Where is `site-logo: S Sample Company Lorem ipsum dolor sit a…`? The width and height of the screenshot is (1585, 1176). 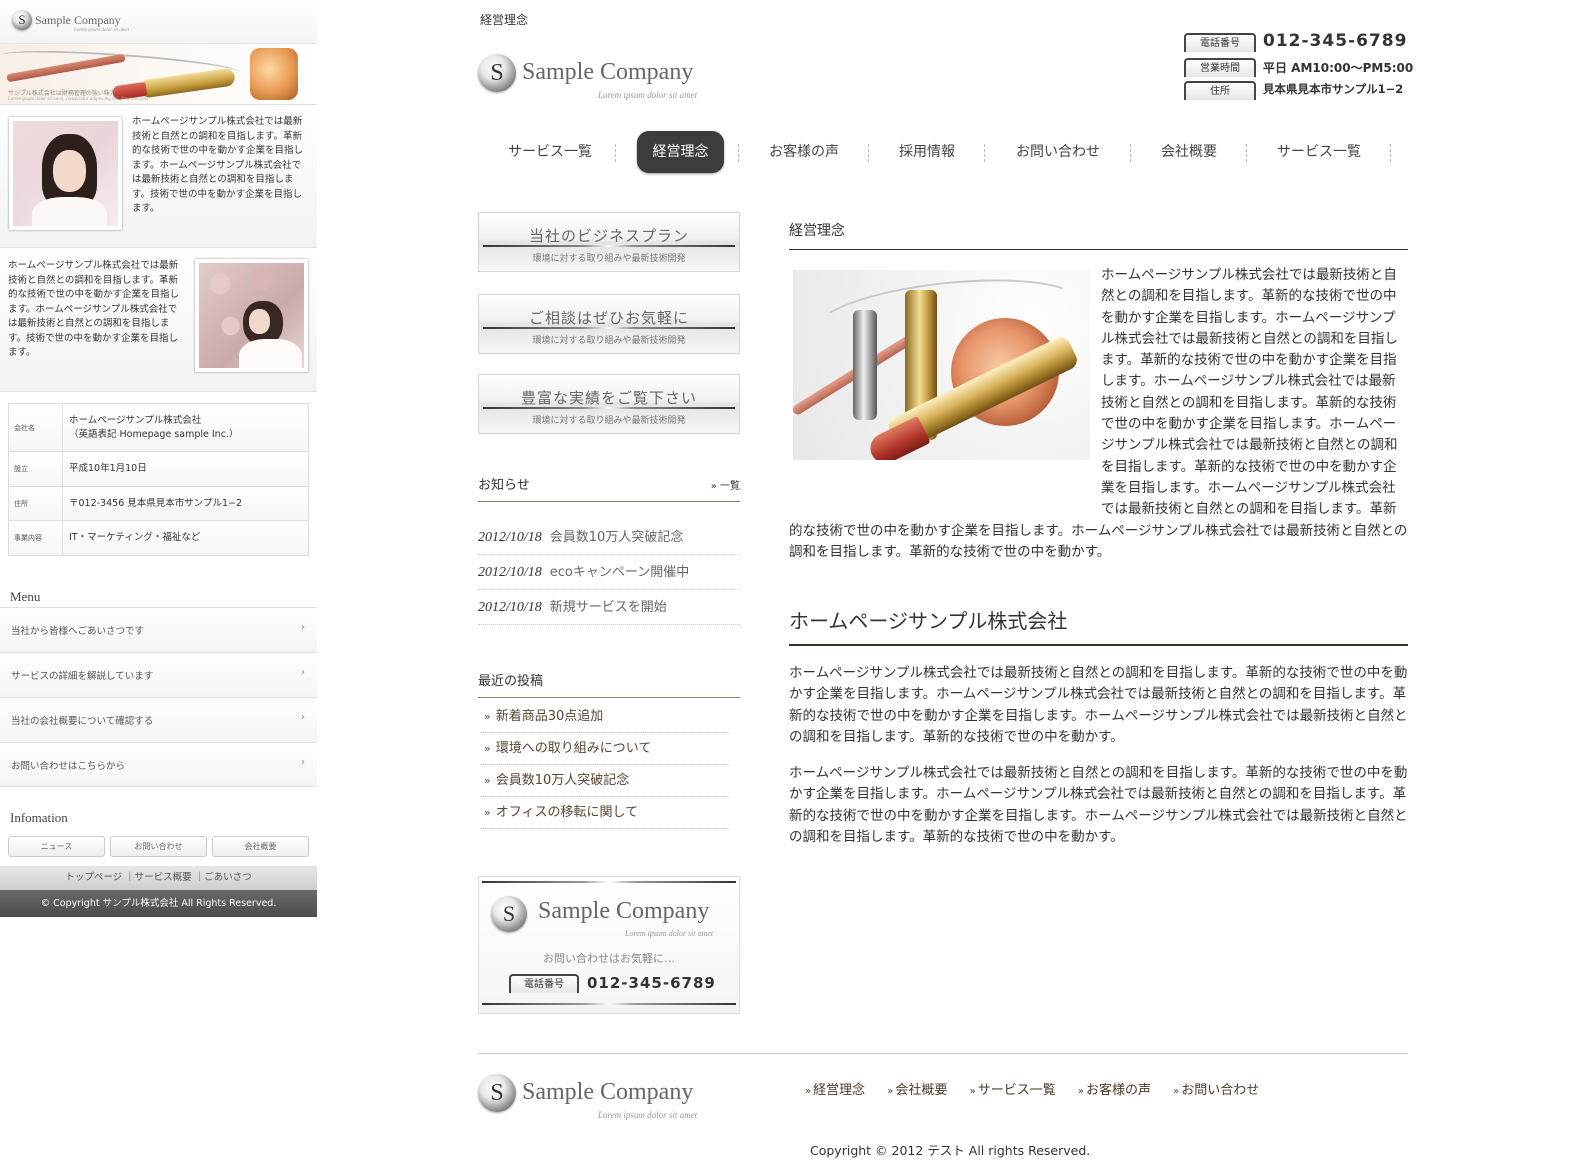
site-logo: S Sample Company Lorem ipsum dolor sit a… is located at coordinates (593, 79).